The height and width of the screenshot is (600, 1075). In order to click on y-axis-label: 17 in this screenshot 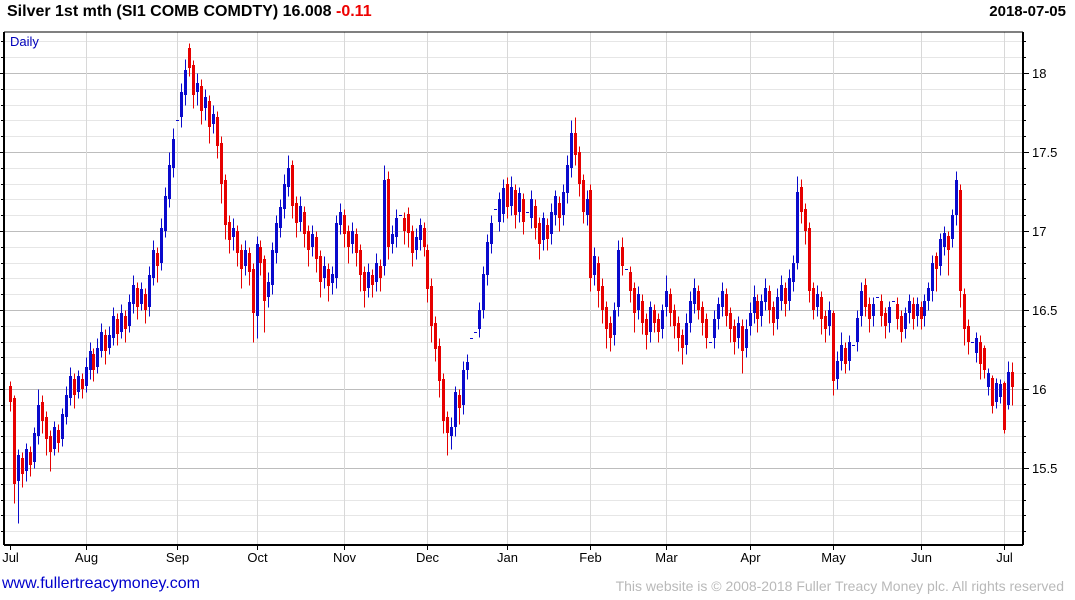, I will do `click(1039, 231)`.